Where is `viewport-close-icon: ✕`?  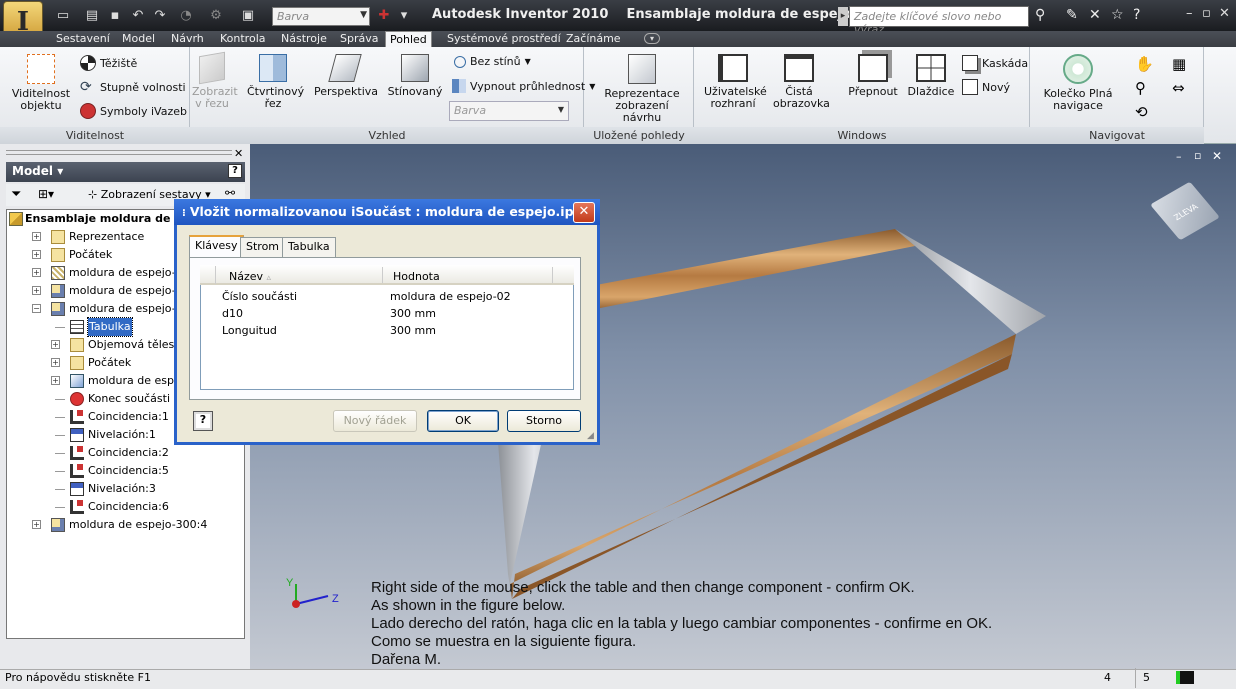
viewport-close-icon: ✕ is located at coordinates (1217, 156).